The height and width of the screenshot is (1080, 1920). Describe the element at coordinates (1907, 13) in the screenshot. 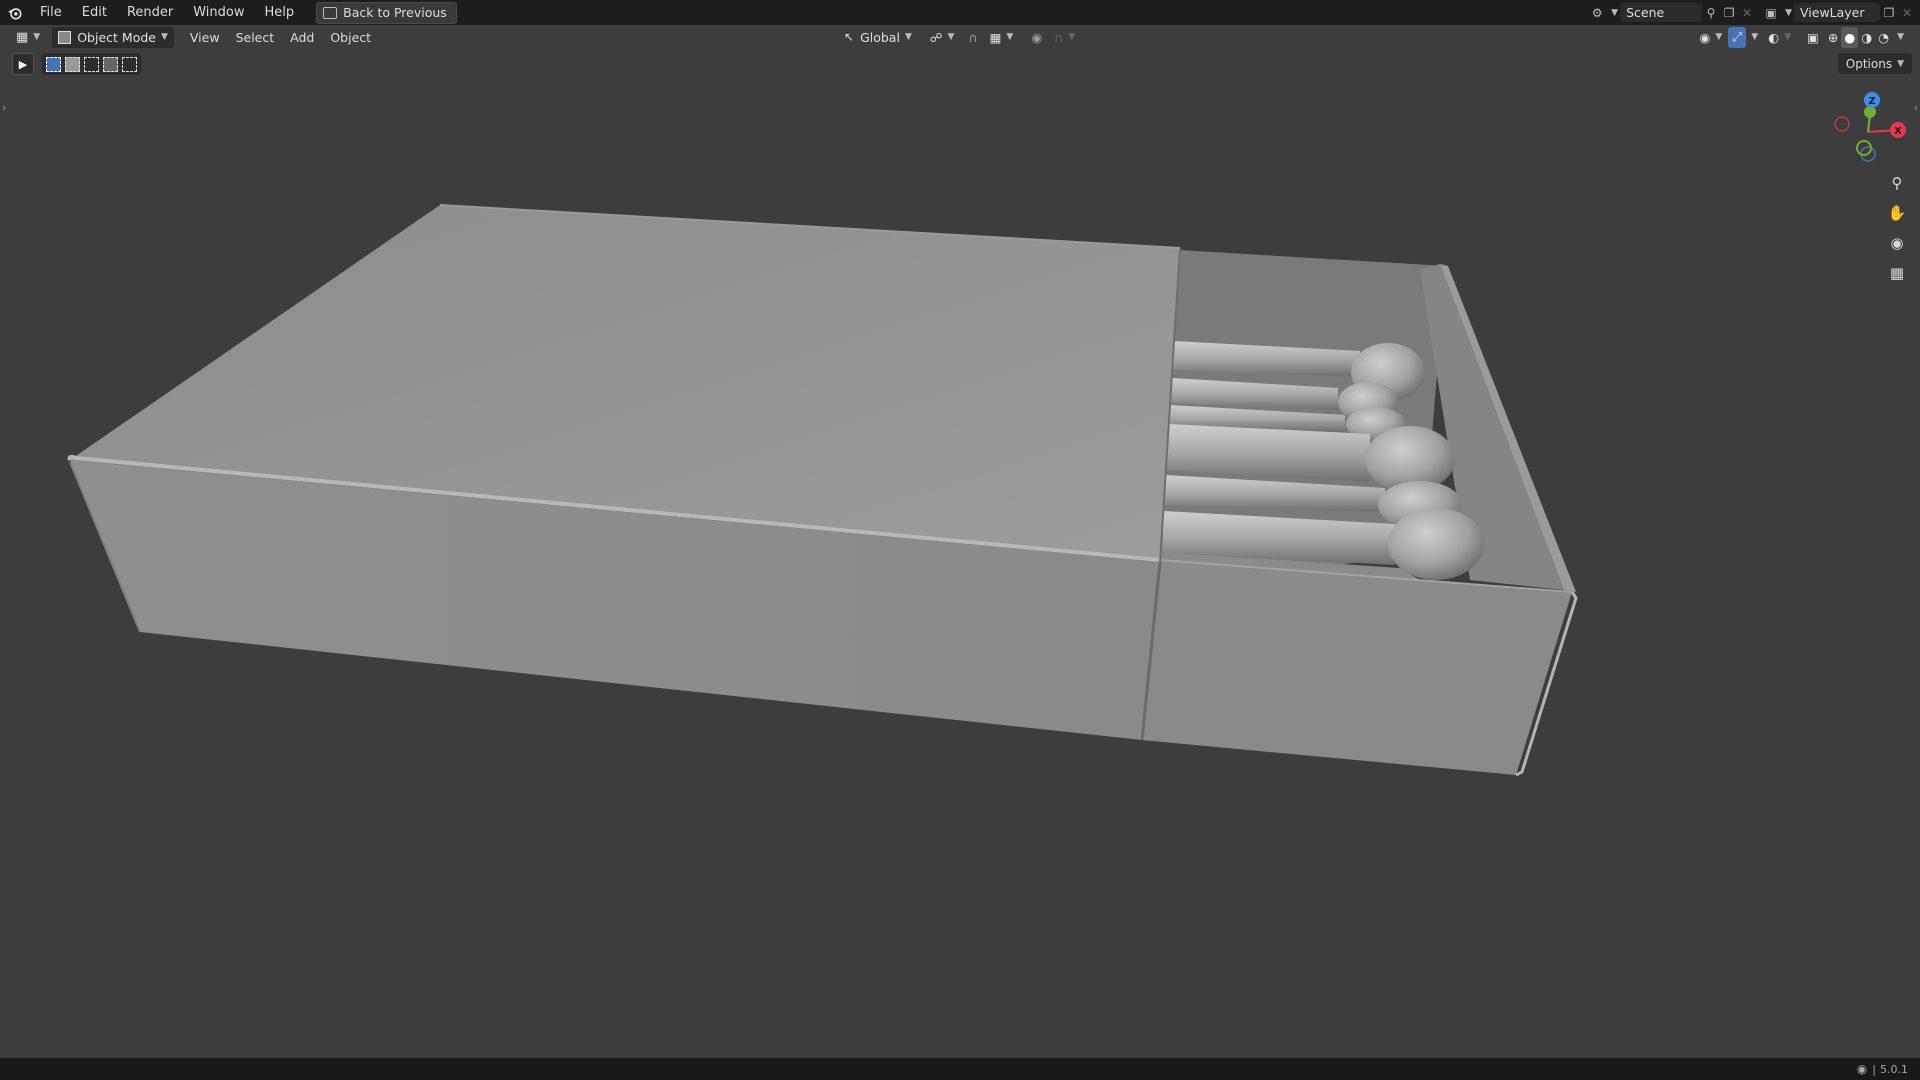

I see `delete-viewlayer-icon: ✕` at that location.